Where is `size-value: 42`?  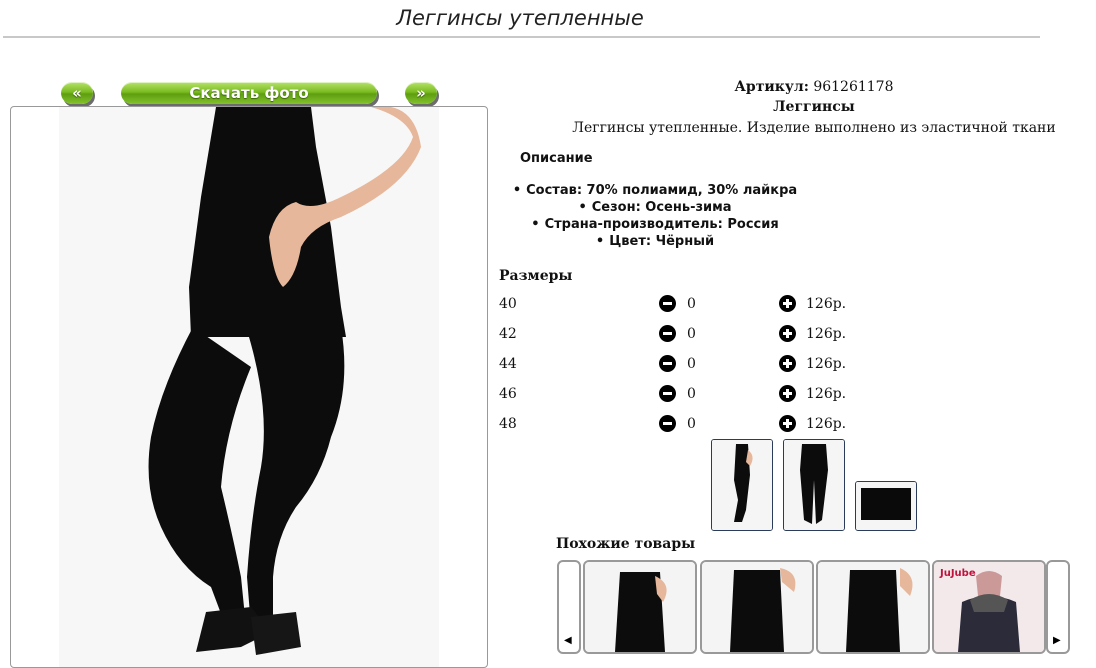 size-value: 42 is located at coordinates (508, 334).